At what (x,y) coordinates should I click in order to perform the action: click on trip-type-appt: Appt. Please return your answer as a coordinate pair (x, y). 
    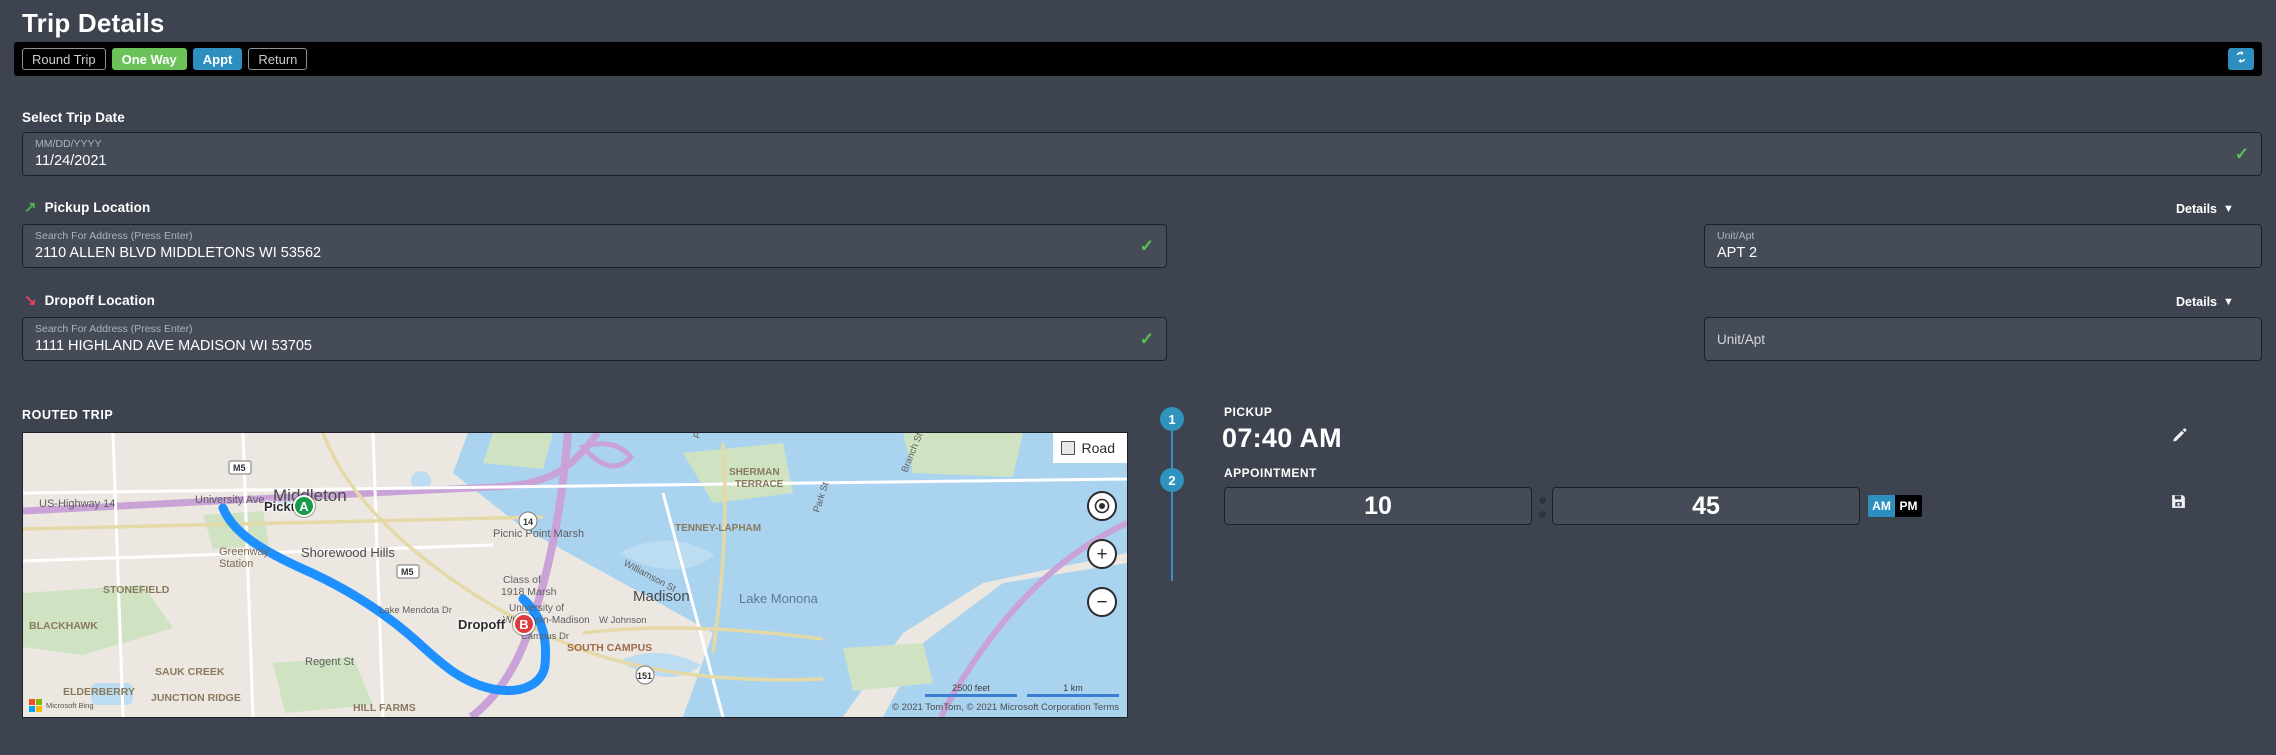
    Looking at the image, I should click on (217, 59).